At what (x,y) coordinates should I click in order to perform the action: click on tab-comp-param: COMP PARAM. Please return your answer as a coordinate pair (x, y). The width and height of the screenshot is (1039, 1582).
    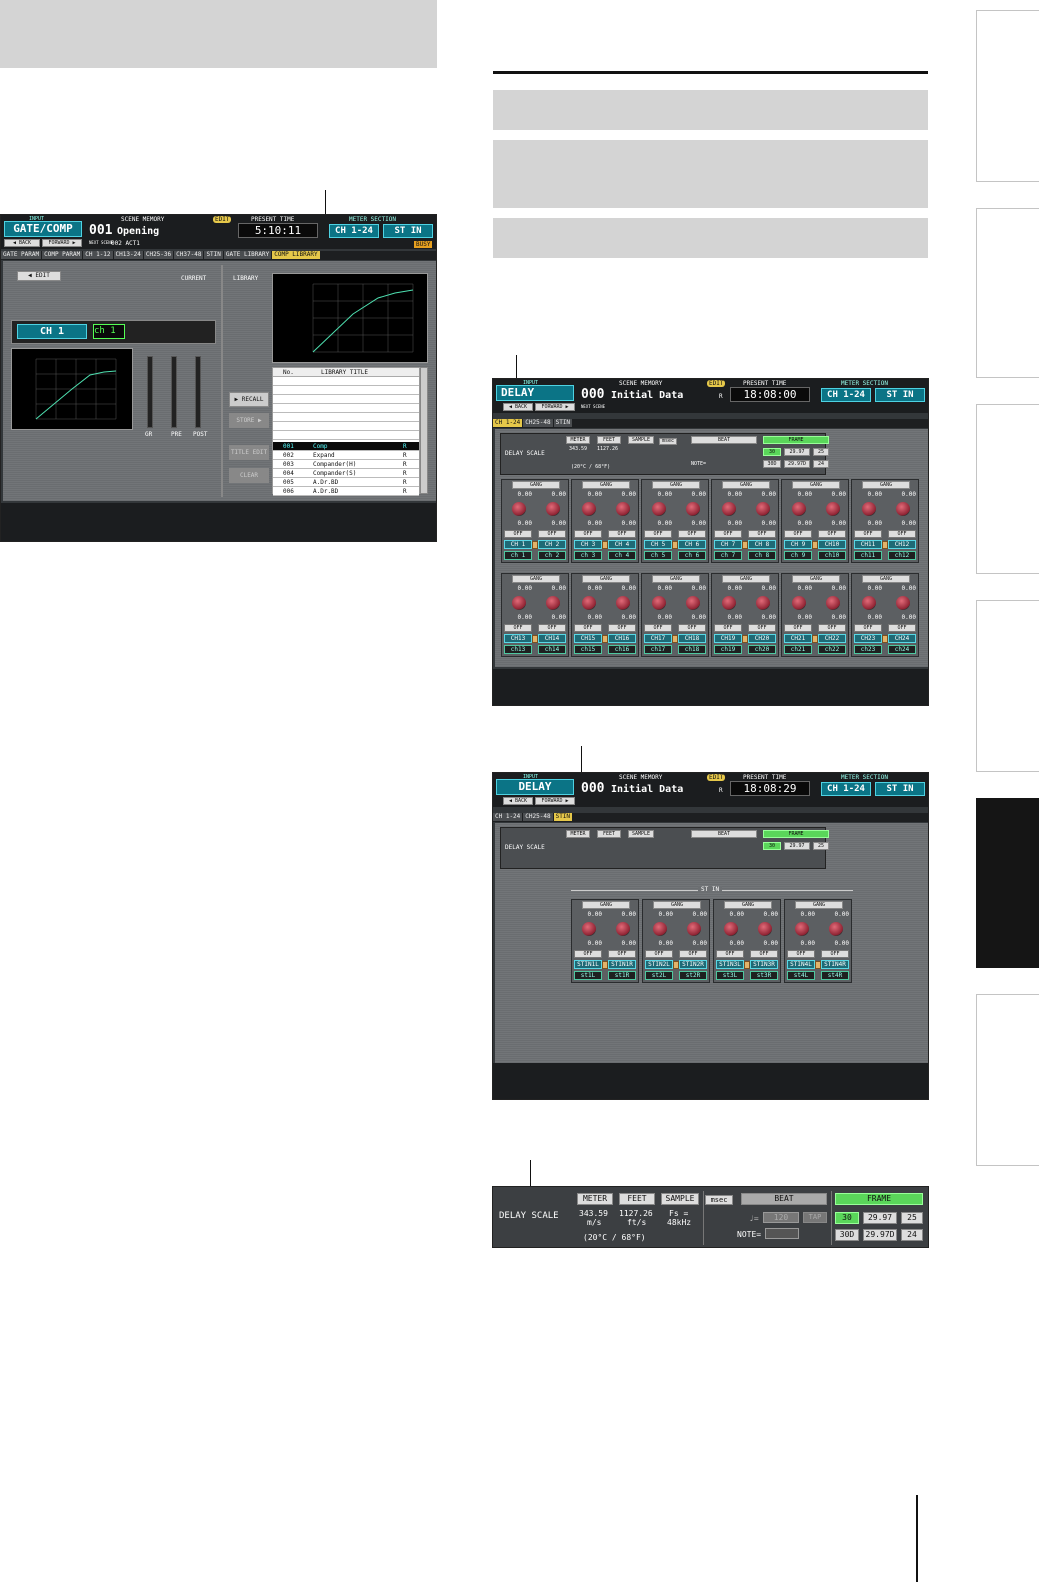
    Looking at the image, I should click on (62, 255).